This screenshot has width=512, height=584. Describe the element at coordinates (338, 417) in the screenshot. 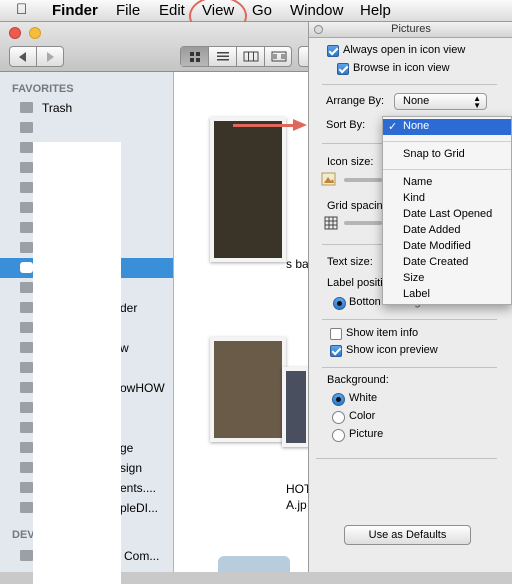

I see `background-color-radio` at that location.